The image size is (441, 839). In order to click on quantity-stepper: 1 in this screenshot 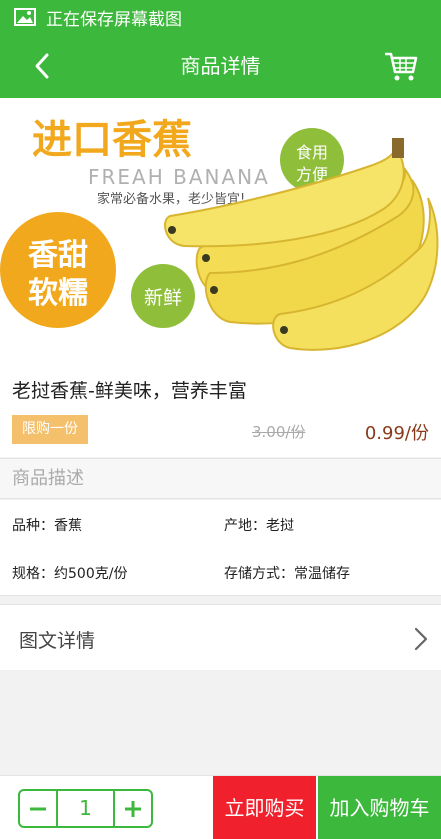, I will do `click(85, 808)`.